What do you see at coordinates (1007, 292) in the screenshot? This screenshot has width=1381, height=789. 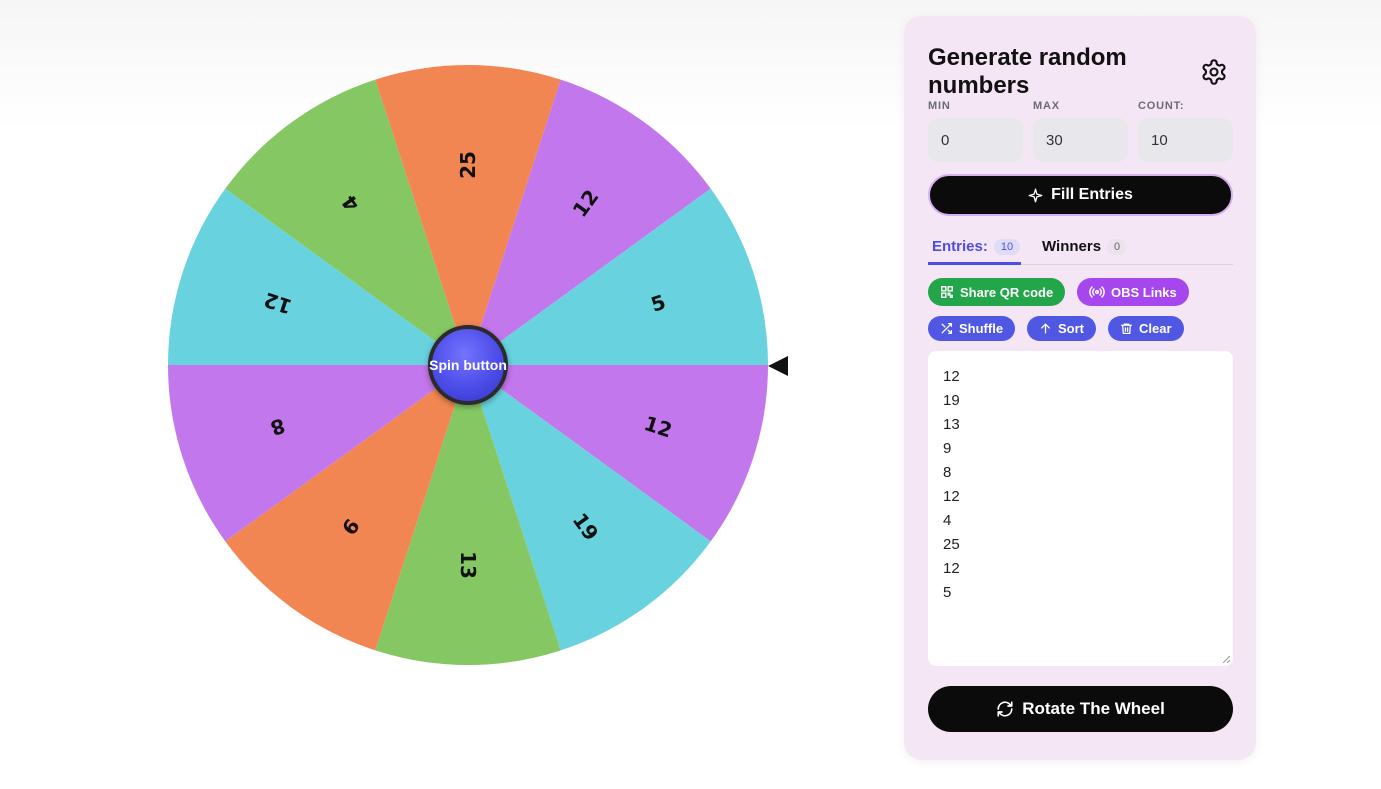 I see `share-qr-label: Share QR code` at bounding box center [1007, 292].